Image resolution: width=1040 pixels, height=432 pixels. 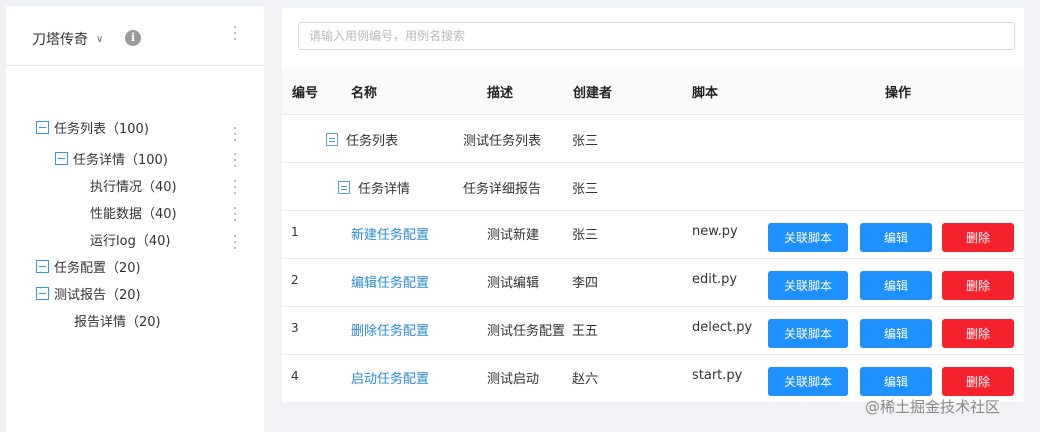 What do you see at coordinates (653, 91) in the screenshot?
I see `table-header: 编号 名称 描述 创建者 脚本 操作` at bounding box center [653, 91].